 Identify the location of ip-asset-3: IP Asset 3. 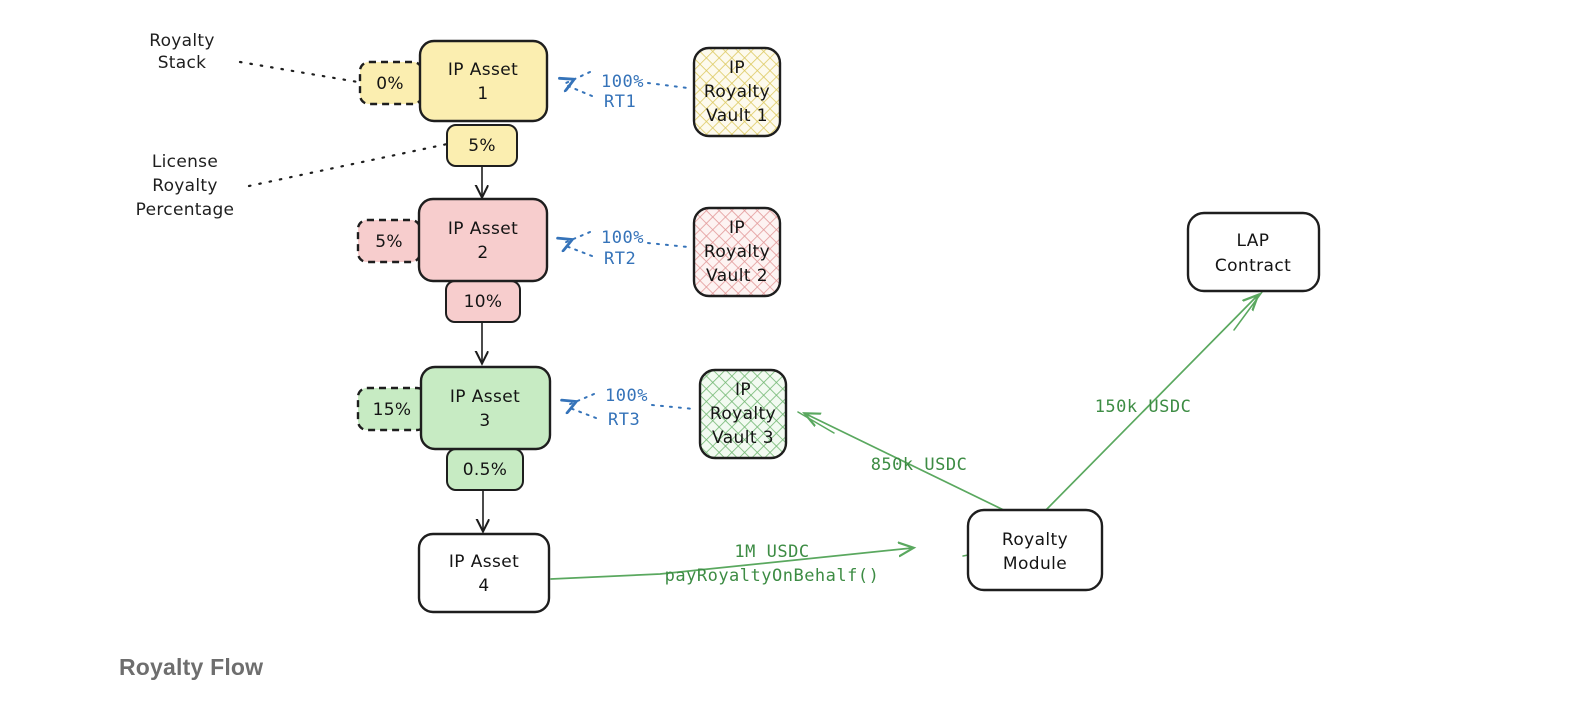
(485, 408).